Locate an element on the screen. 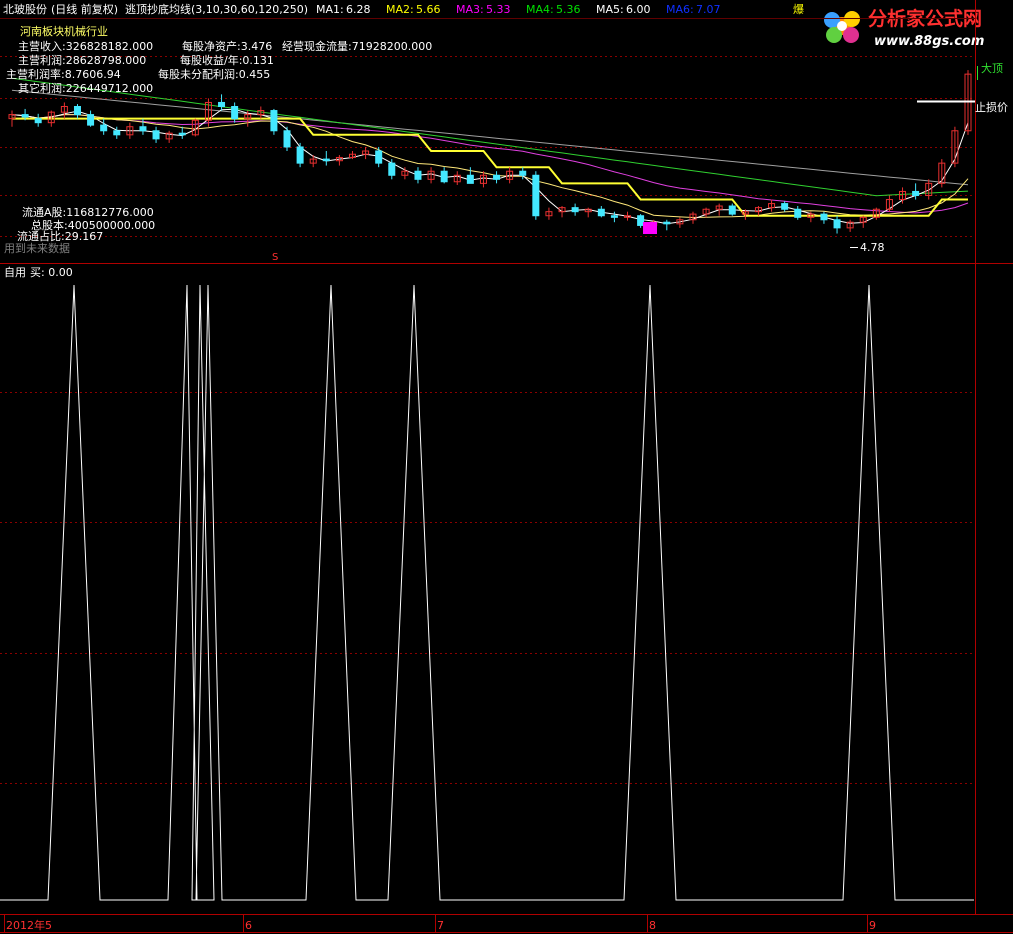 The width and height of the screenshot is (1013, 934). signal-s-marker: S is located at coordinates (275, 257).